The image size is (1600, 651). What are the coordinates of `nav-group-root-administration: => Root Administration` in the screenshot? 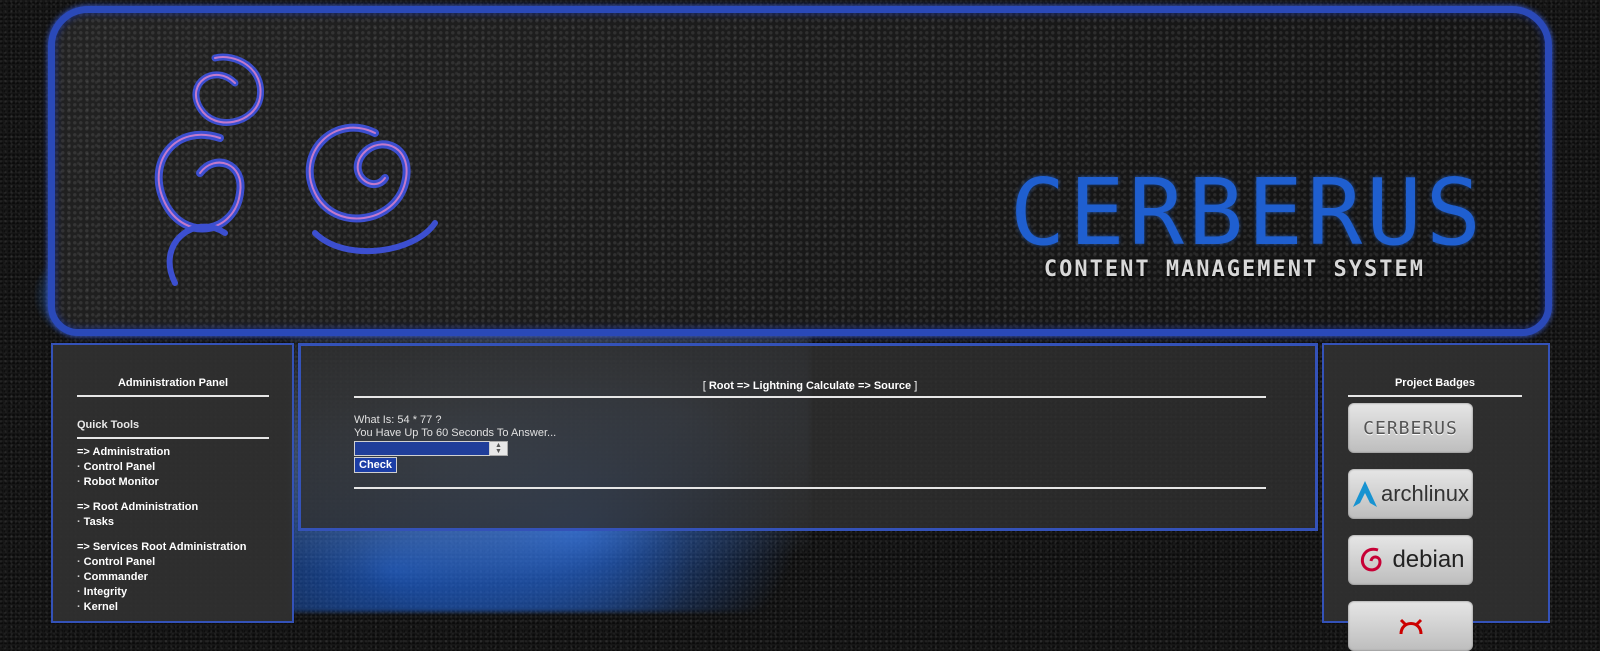 It's located at (173, 507).